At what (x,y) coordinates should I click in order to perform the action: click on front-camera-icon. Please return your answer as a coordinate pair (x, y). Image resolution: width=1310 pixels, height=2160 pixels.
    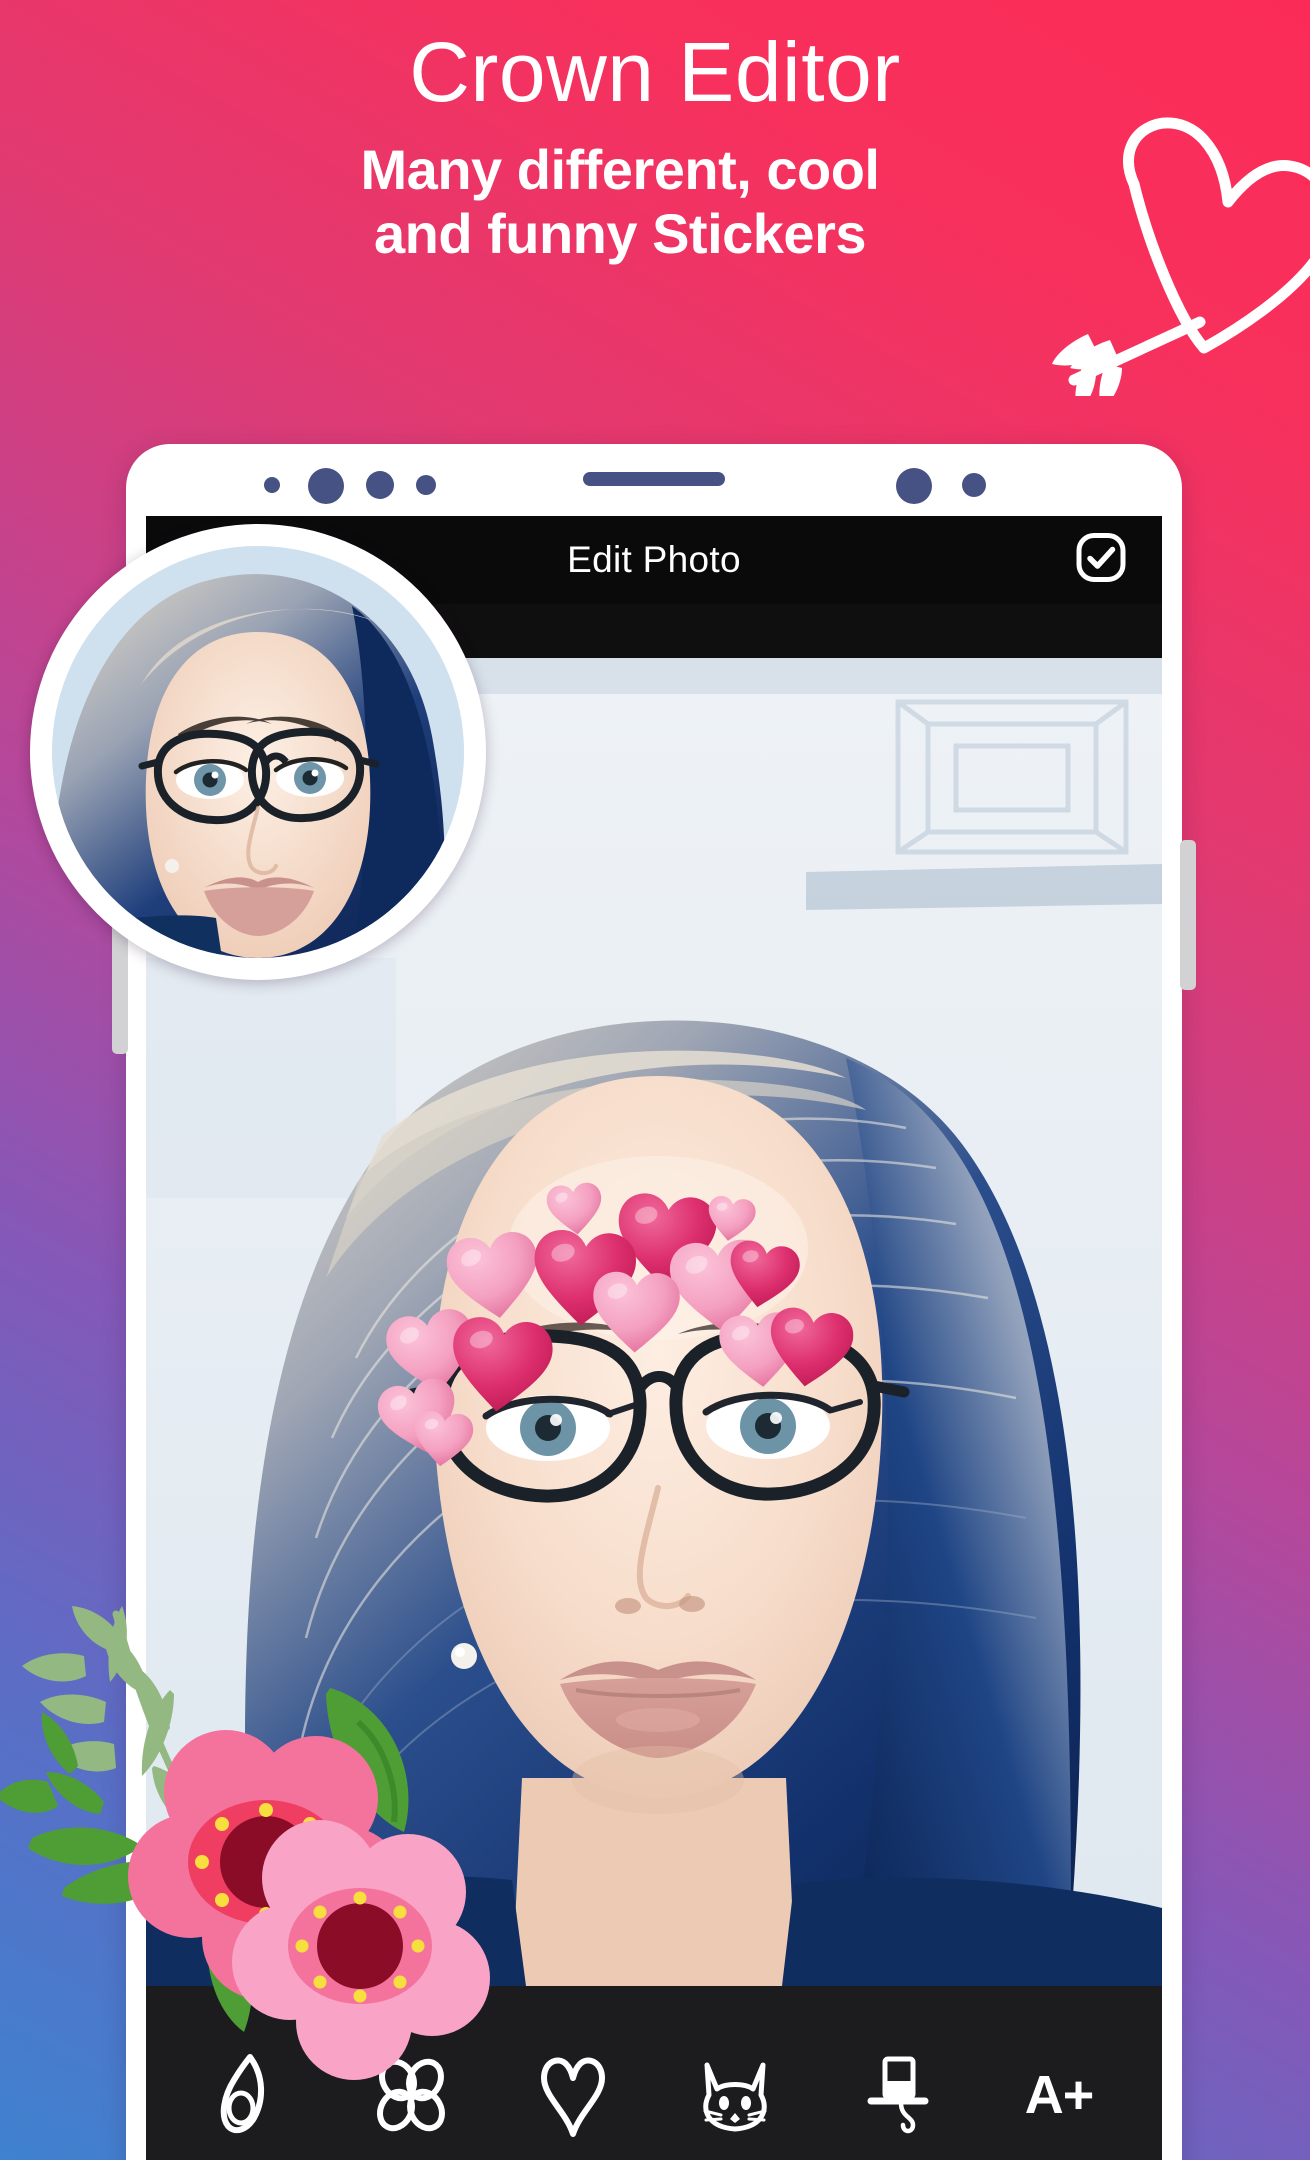
    Looking at the image, I should click on (326, 486).